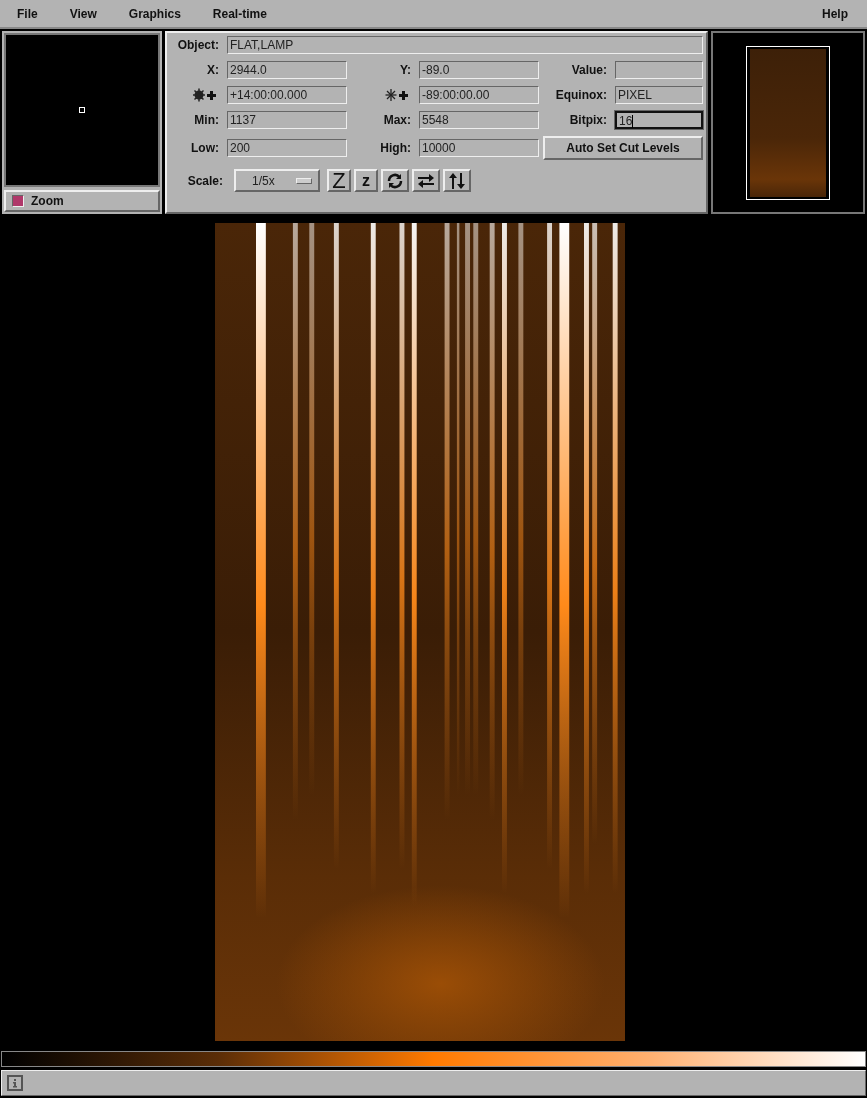 Image resolution: width=867 pixels, height=1098 pixels. I want to click on field-label: Bitpix:, so click(588, 120).